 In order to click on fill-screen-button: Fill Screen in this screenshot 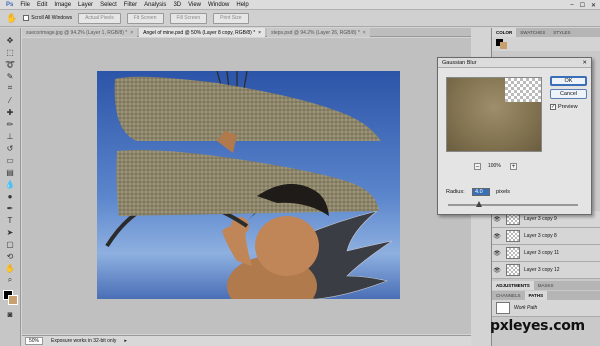, I will do `click(188, 18)`.